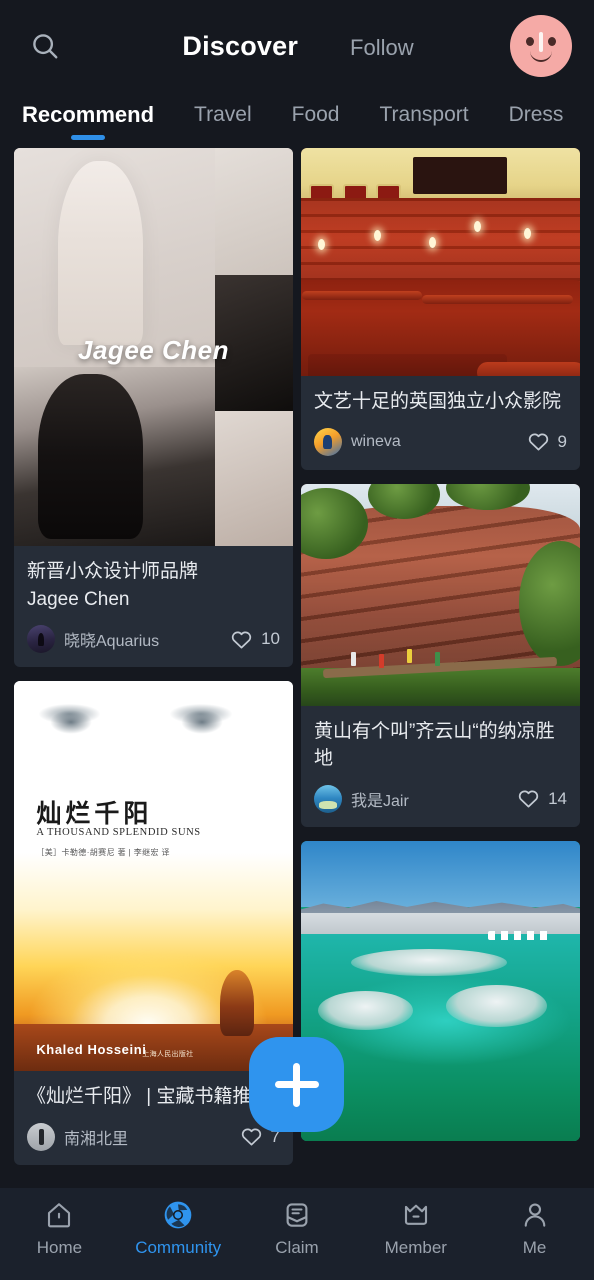 The width and height of the screenshot is (594, 1280). Describe the element at coordinates (94, 814) in the screenshot. I see `book-title-cn: 灿烂千阳` at that location.